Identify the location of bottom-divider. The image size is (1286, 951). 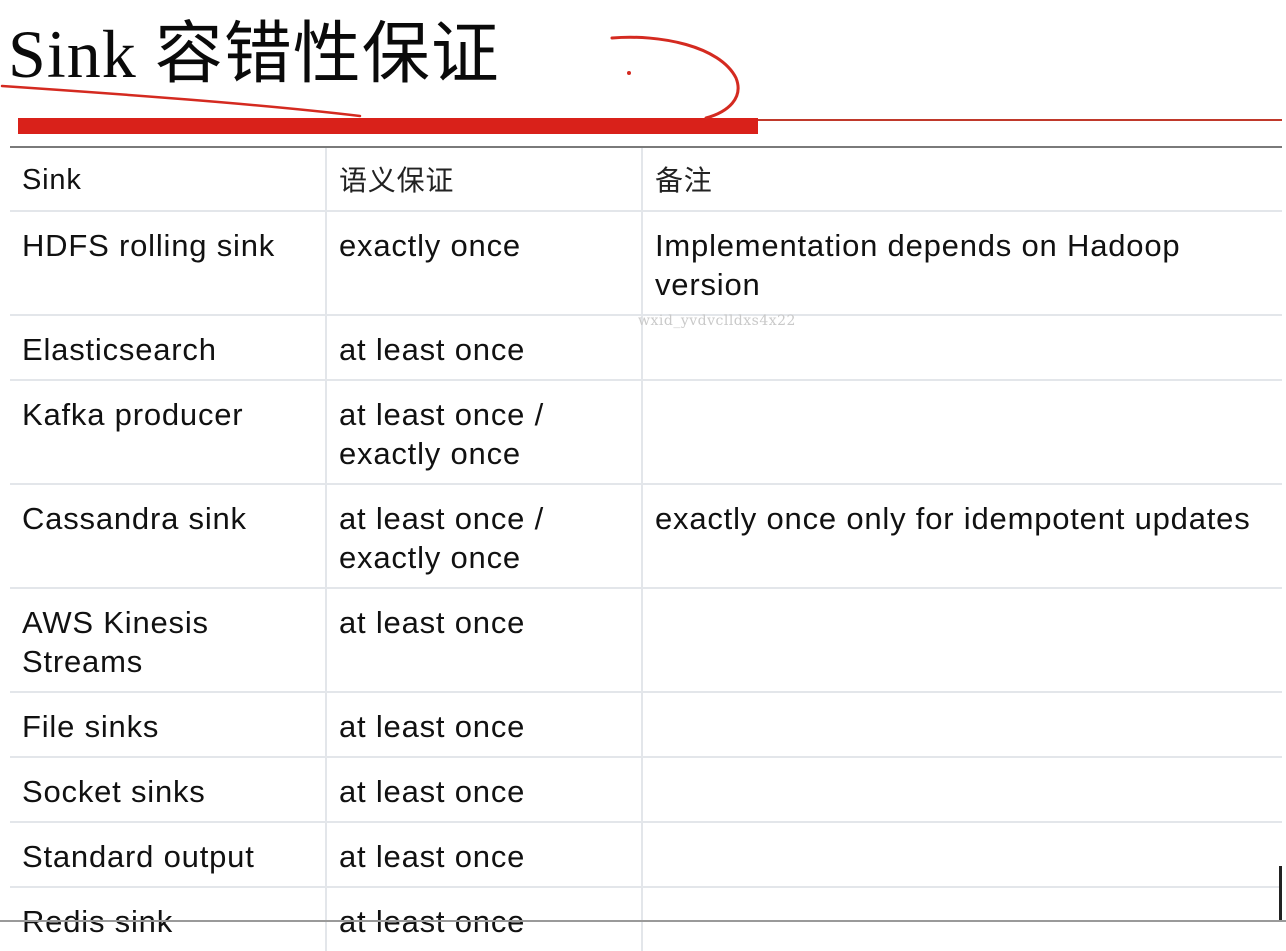
(643, 921).